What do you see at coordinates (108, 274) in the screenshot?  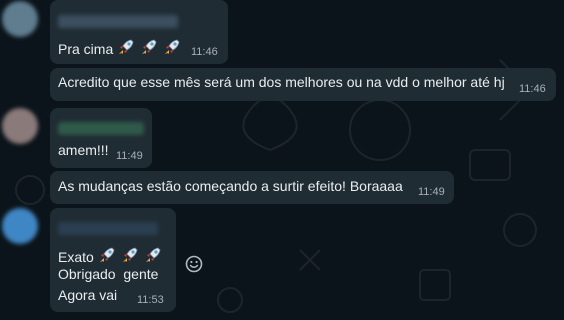 I see `message-text: Obrigado gente` at bounding box center [108, 274].